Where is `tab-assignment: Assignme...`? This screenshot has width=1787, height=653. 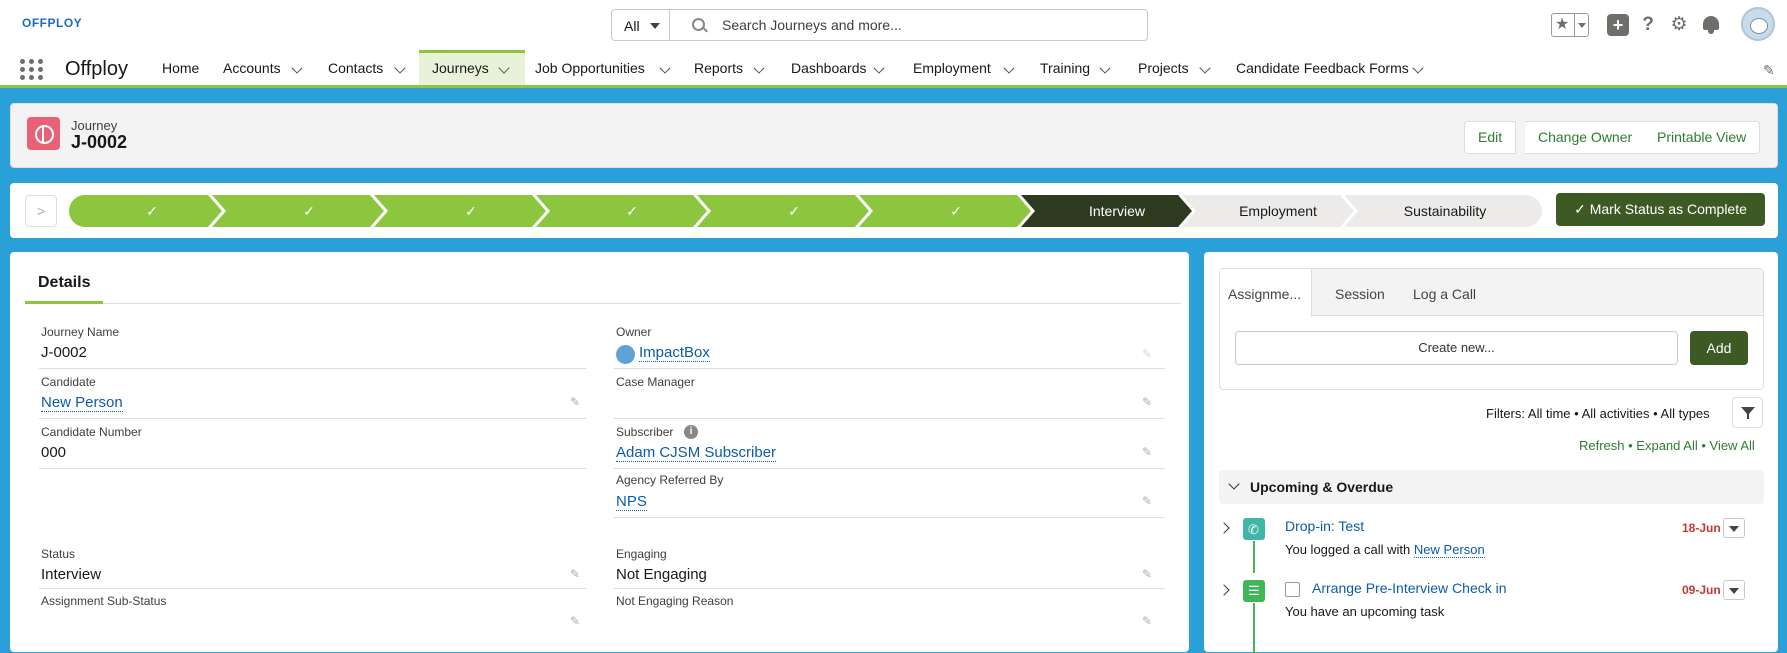 tab-assignment: Assignme... is located at coordinates (1266, 293).